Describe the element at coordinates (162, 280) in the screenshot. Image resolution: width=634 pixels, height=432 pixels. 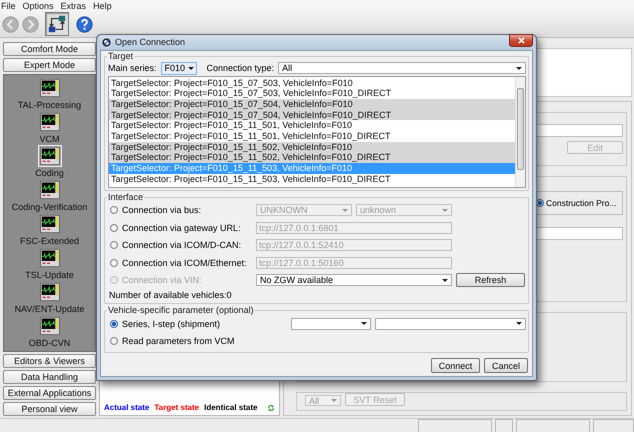
I see `option-label: Connection via VIN:` at that location.